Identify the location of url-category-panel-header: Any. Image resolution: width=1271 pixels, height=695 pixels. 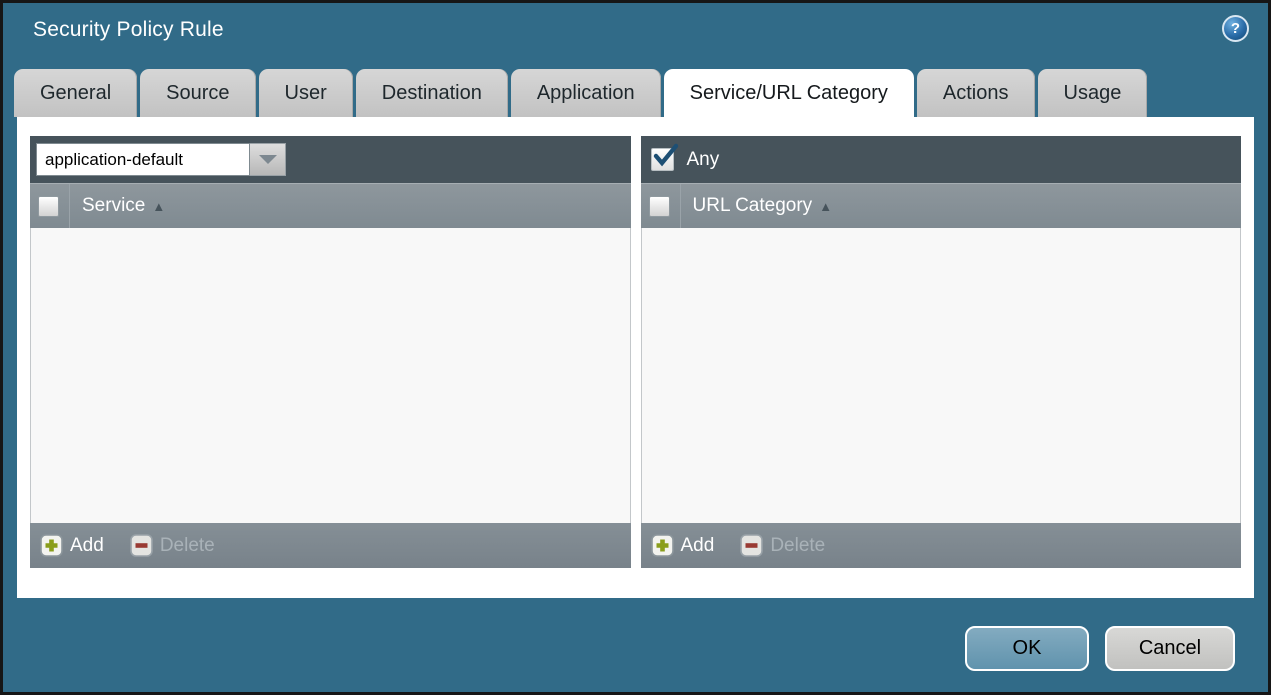
(940, 159).